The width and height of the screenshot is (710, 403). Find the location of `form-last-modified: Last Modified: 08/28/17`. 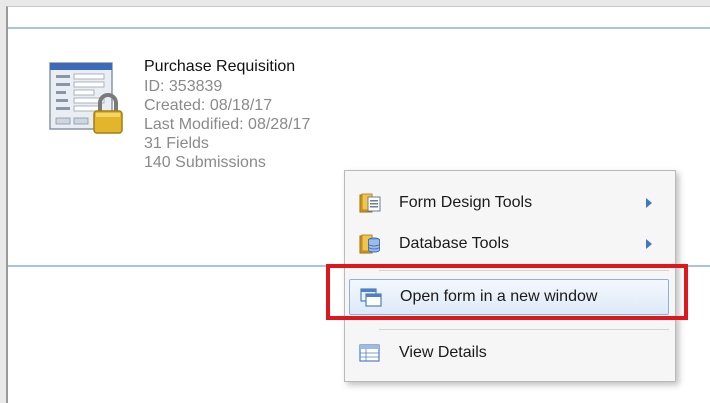

form-last-modified: Last Modified: 08/28/17 is located at coordinates (227, 124).